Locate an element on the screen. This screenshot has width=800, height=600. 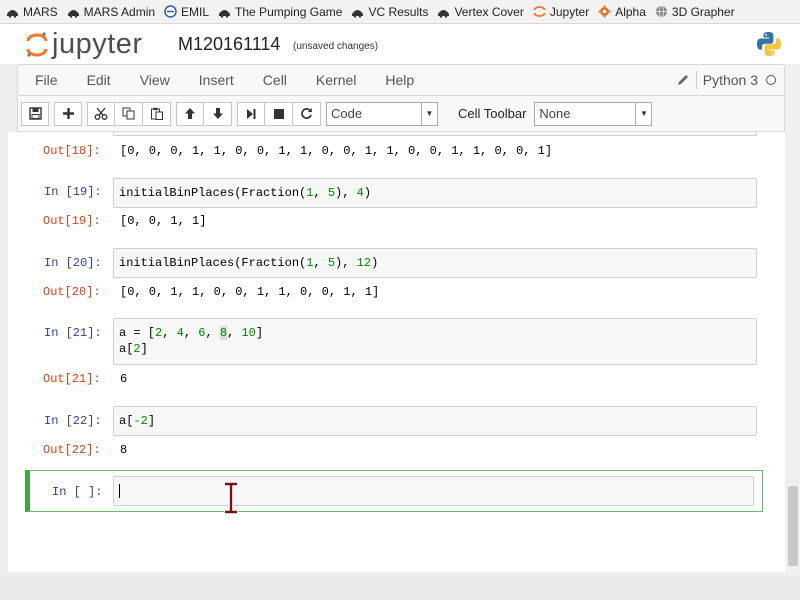
notebook-name: M120161114 is located at coordinates (229, 44).